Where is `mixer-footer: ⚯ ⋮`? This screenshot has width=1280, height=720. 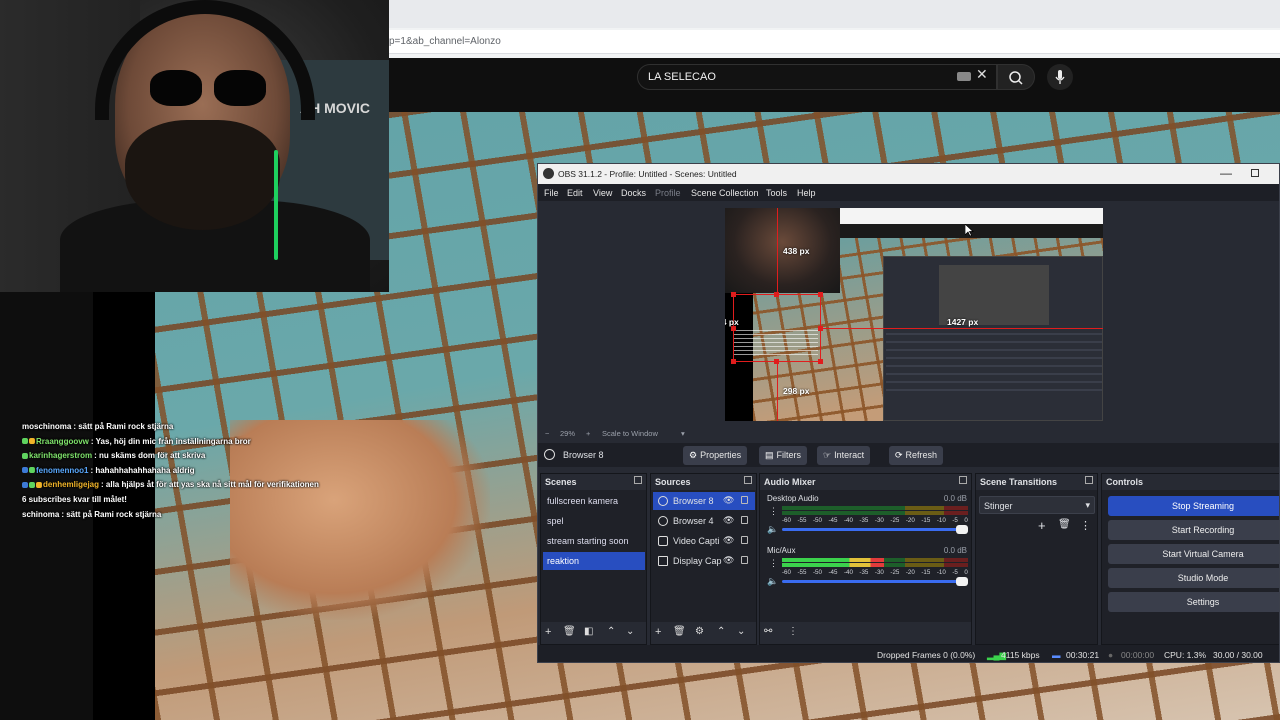 mixer-footer: ⚯ ⋮ is located at coordinates (865, 633).